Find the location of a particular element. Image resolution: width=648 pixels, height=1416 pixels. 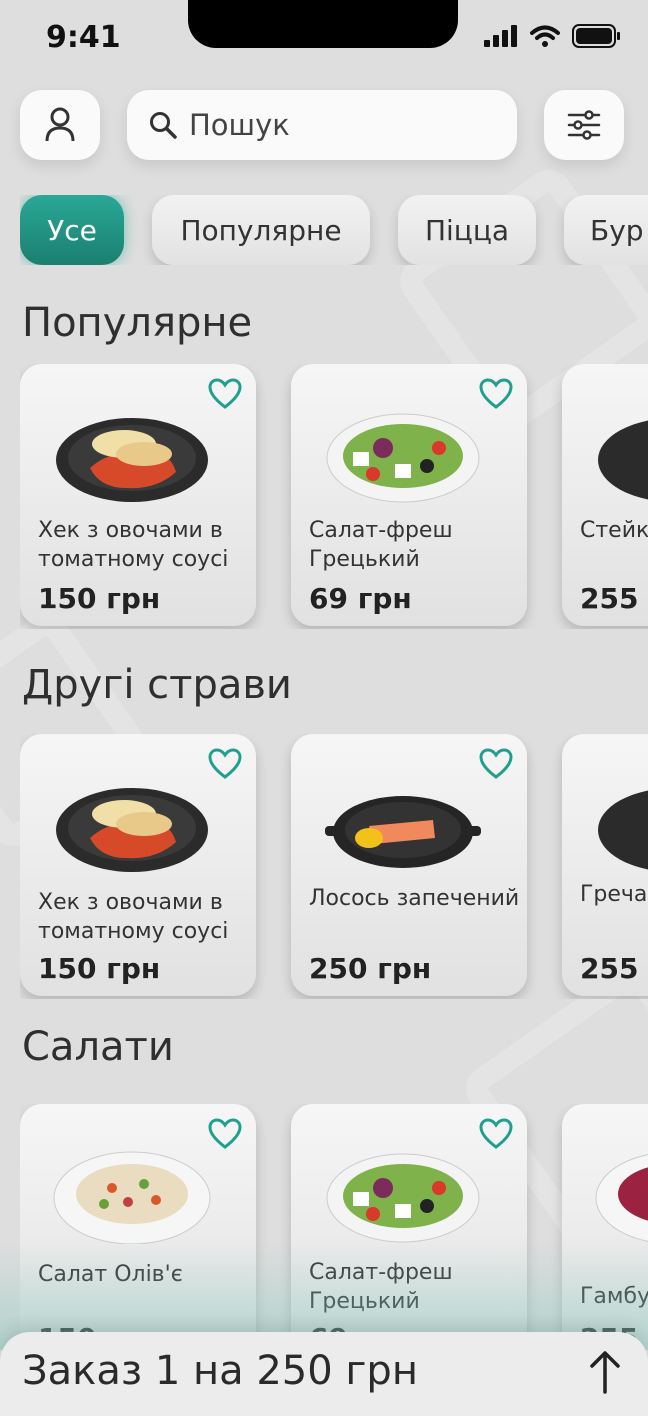

status-bar: 9:41 is located at coordinates (324, 40).